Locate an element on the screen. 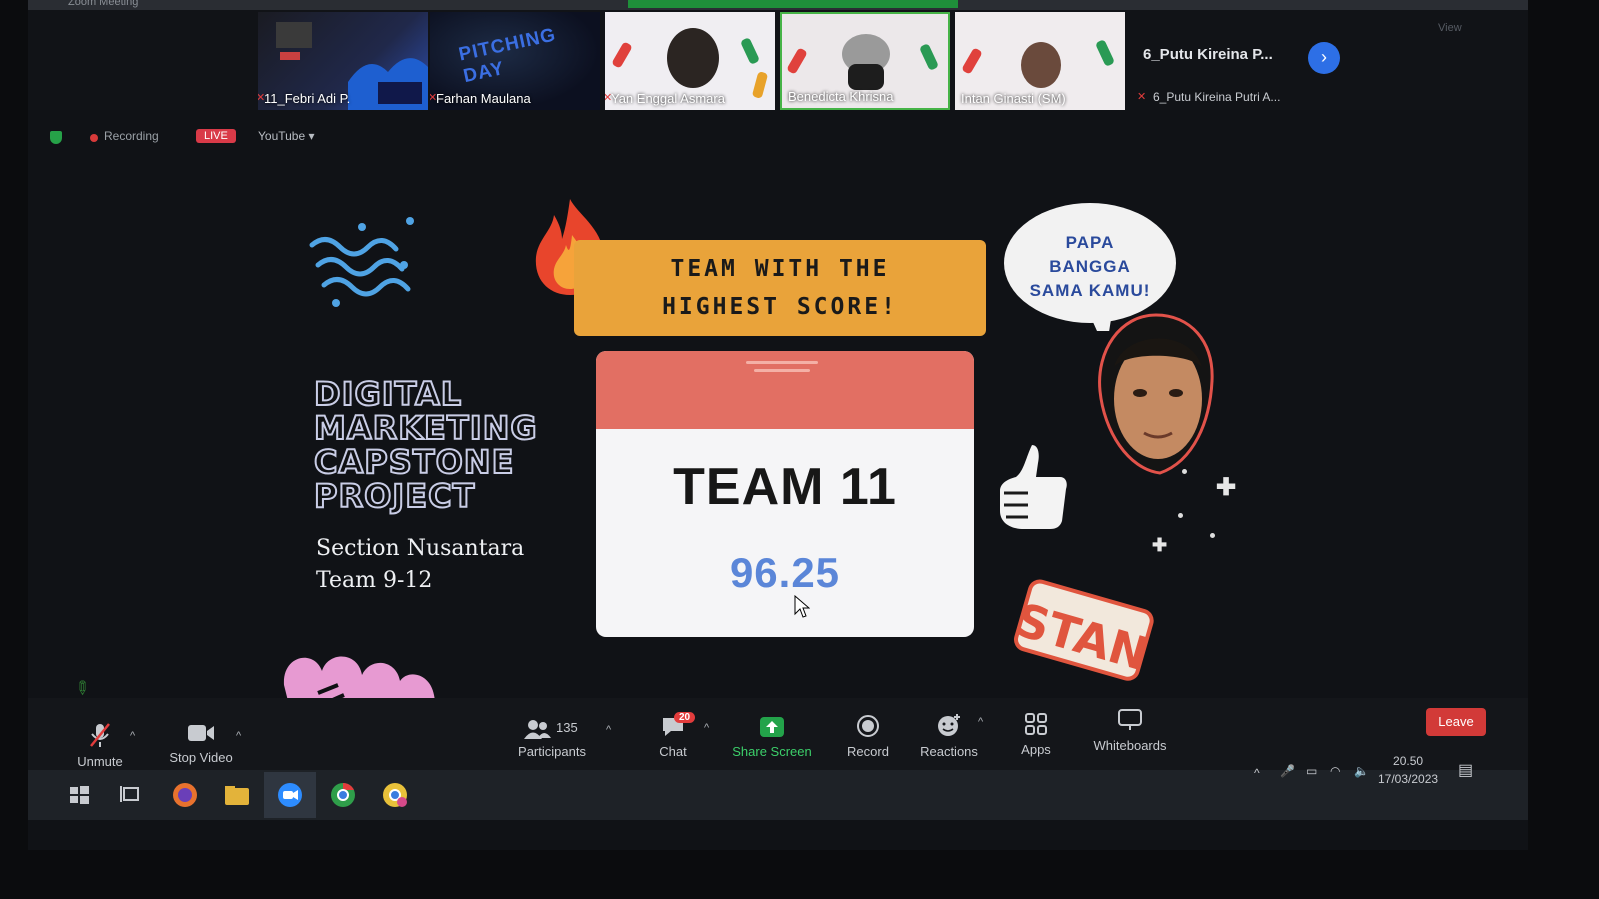 The image size is (1599, 899). recording-dot-icon is located at coordinates (94, 138).